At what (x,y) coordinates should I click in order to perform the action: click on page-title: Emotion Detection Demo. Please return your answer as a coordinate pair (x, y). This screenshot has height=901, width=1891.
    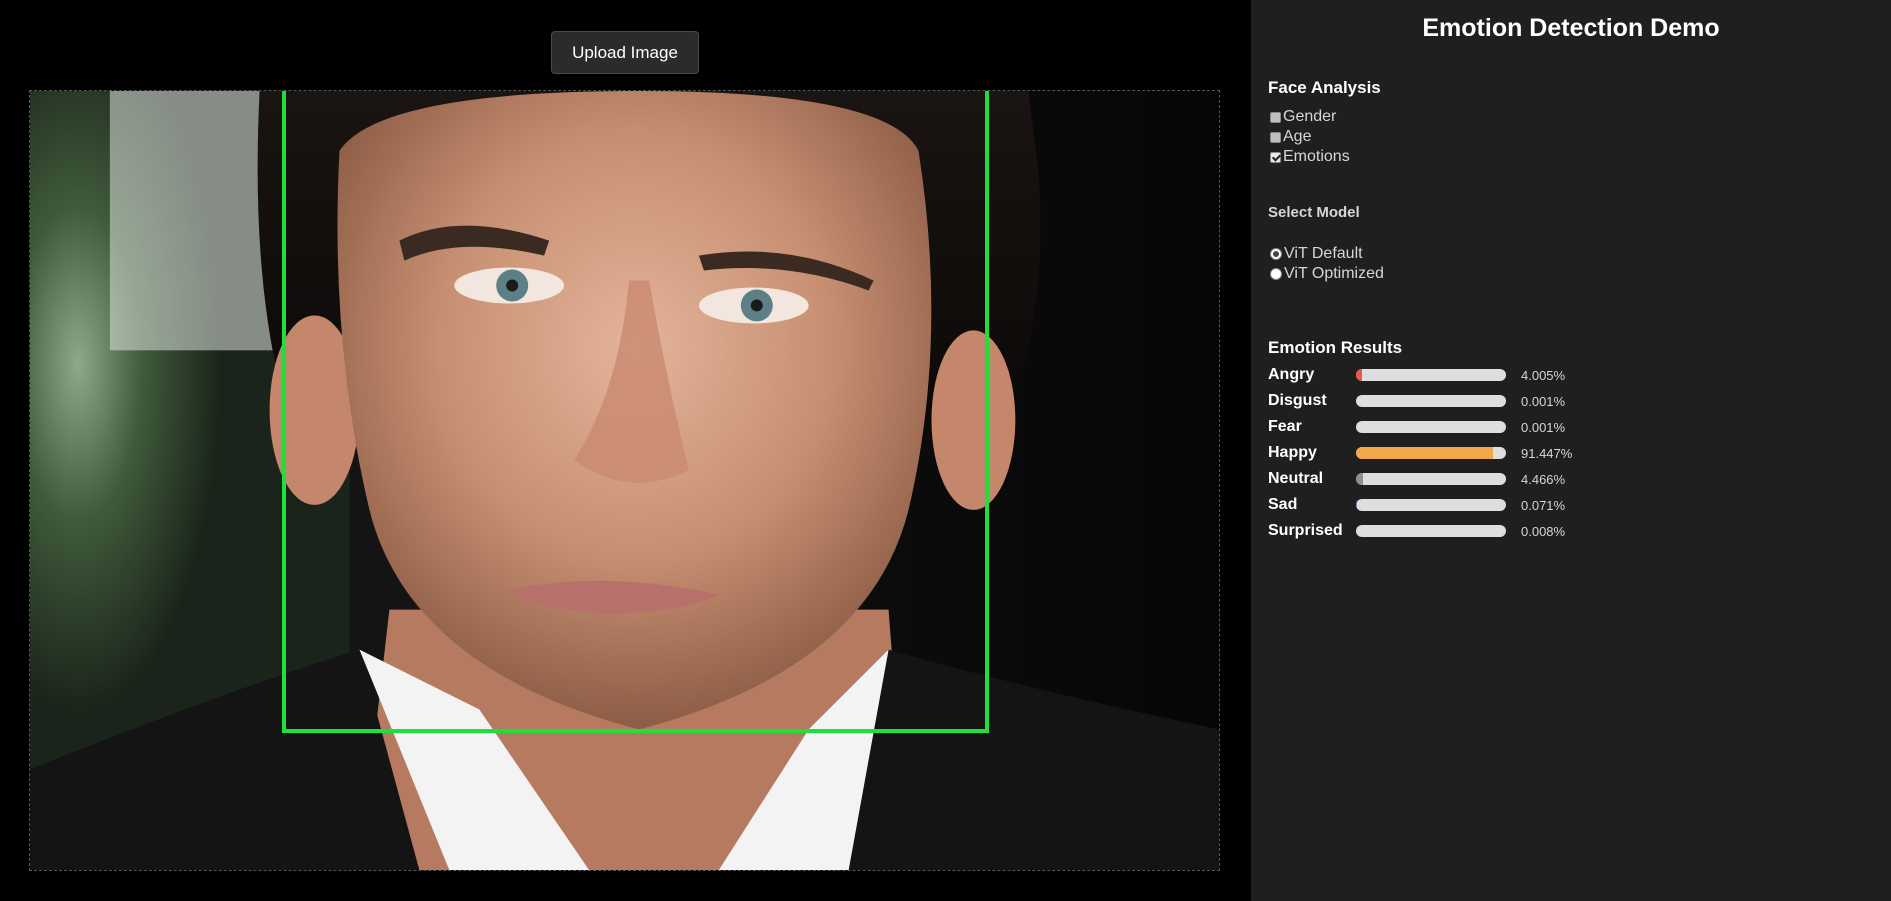
    Looking at the image, I should click on (1571, 28).